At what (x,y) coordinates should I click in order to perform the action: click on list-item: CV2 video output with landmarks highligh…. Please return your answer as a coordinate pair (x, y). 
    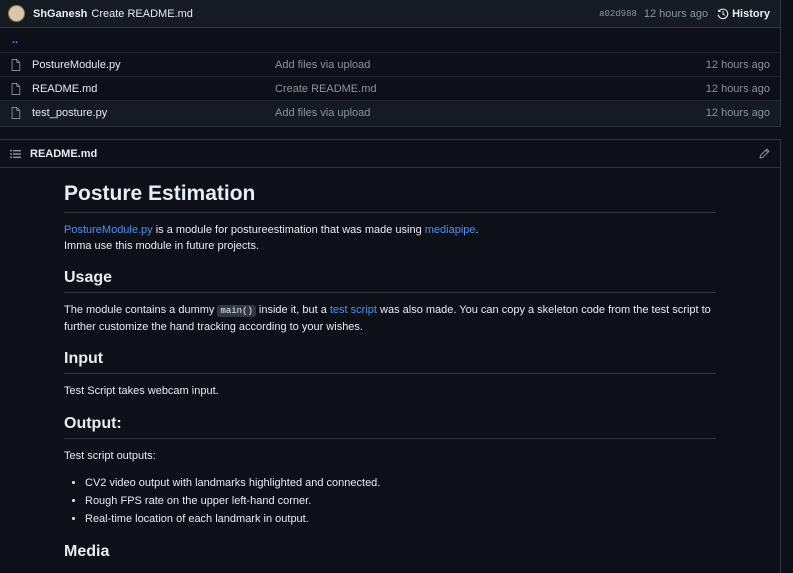
    Looking at the image, I should click on (400, 483).